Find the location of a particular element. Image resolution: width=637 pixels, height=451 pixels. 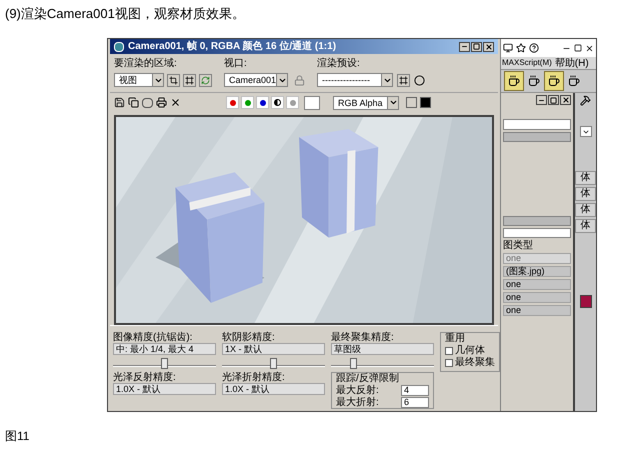

lock-icon is located at coordinates (299, 80).